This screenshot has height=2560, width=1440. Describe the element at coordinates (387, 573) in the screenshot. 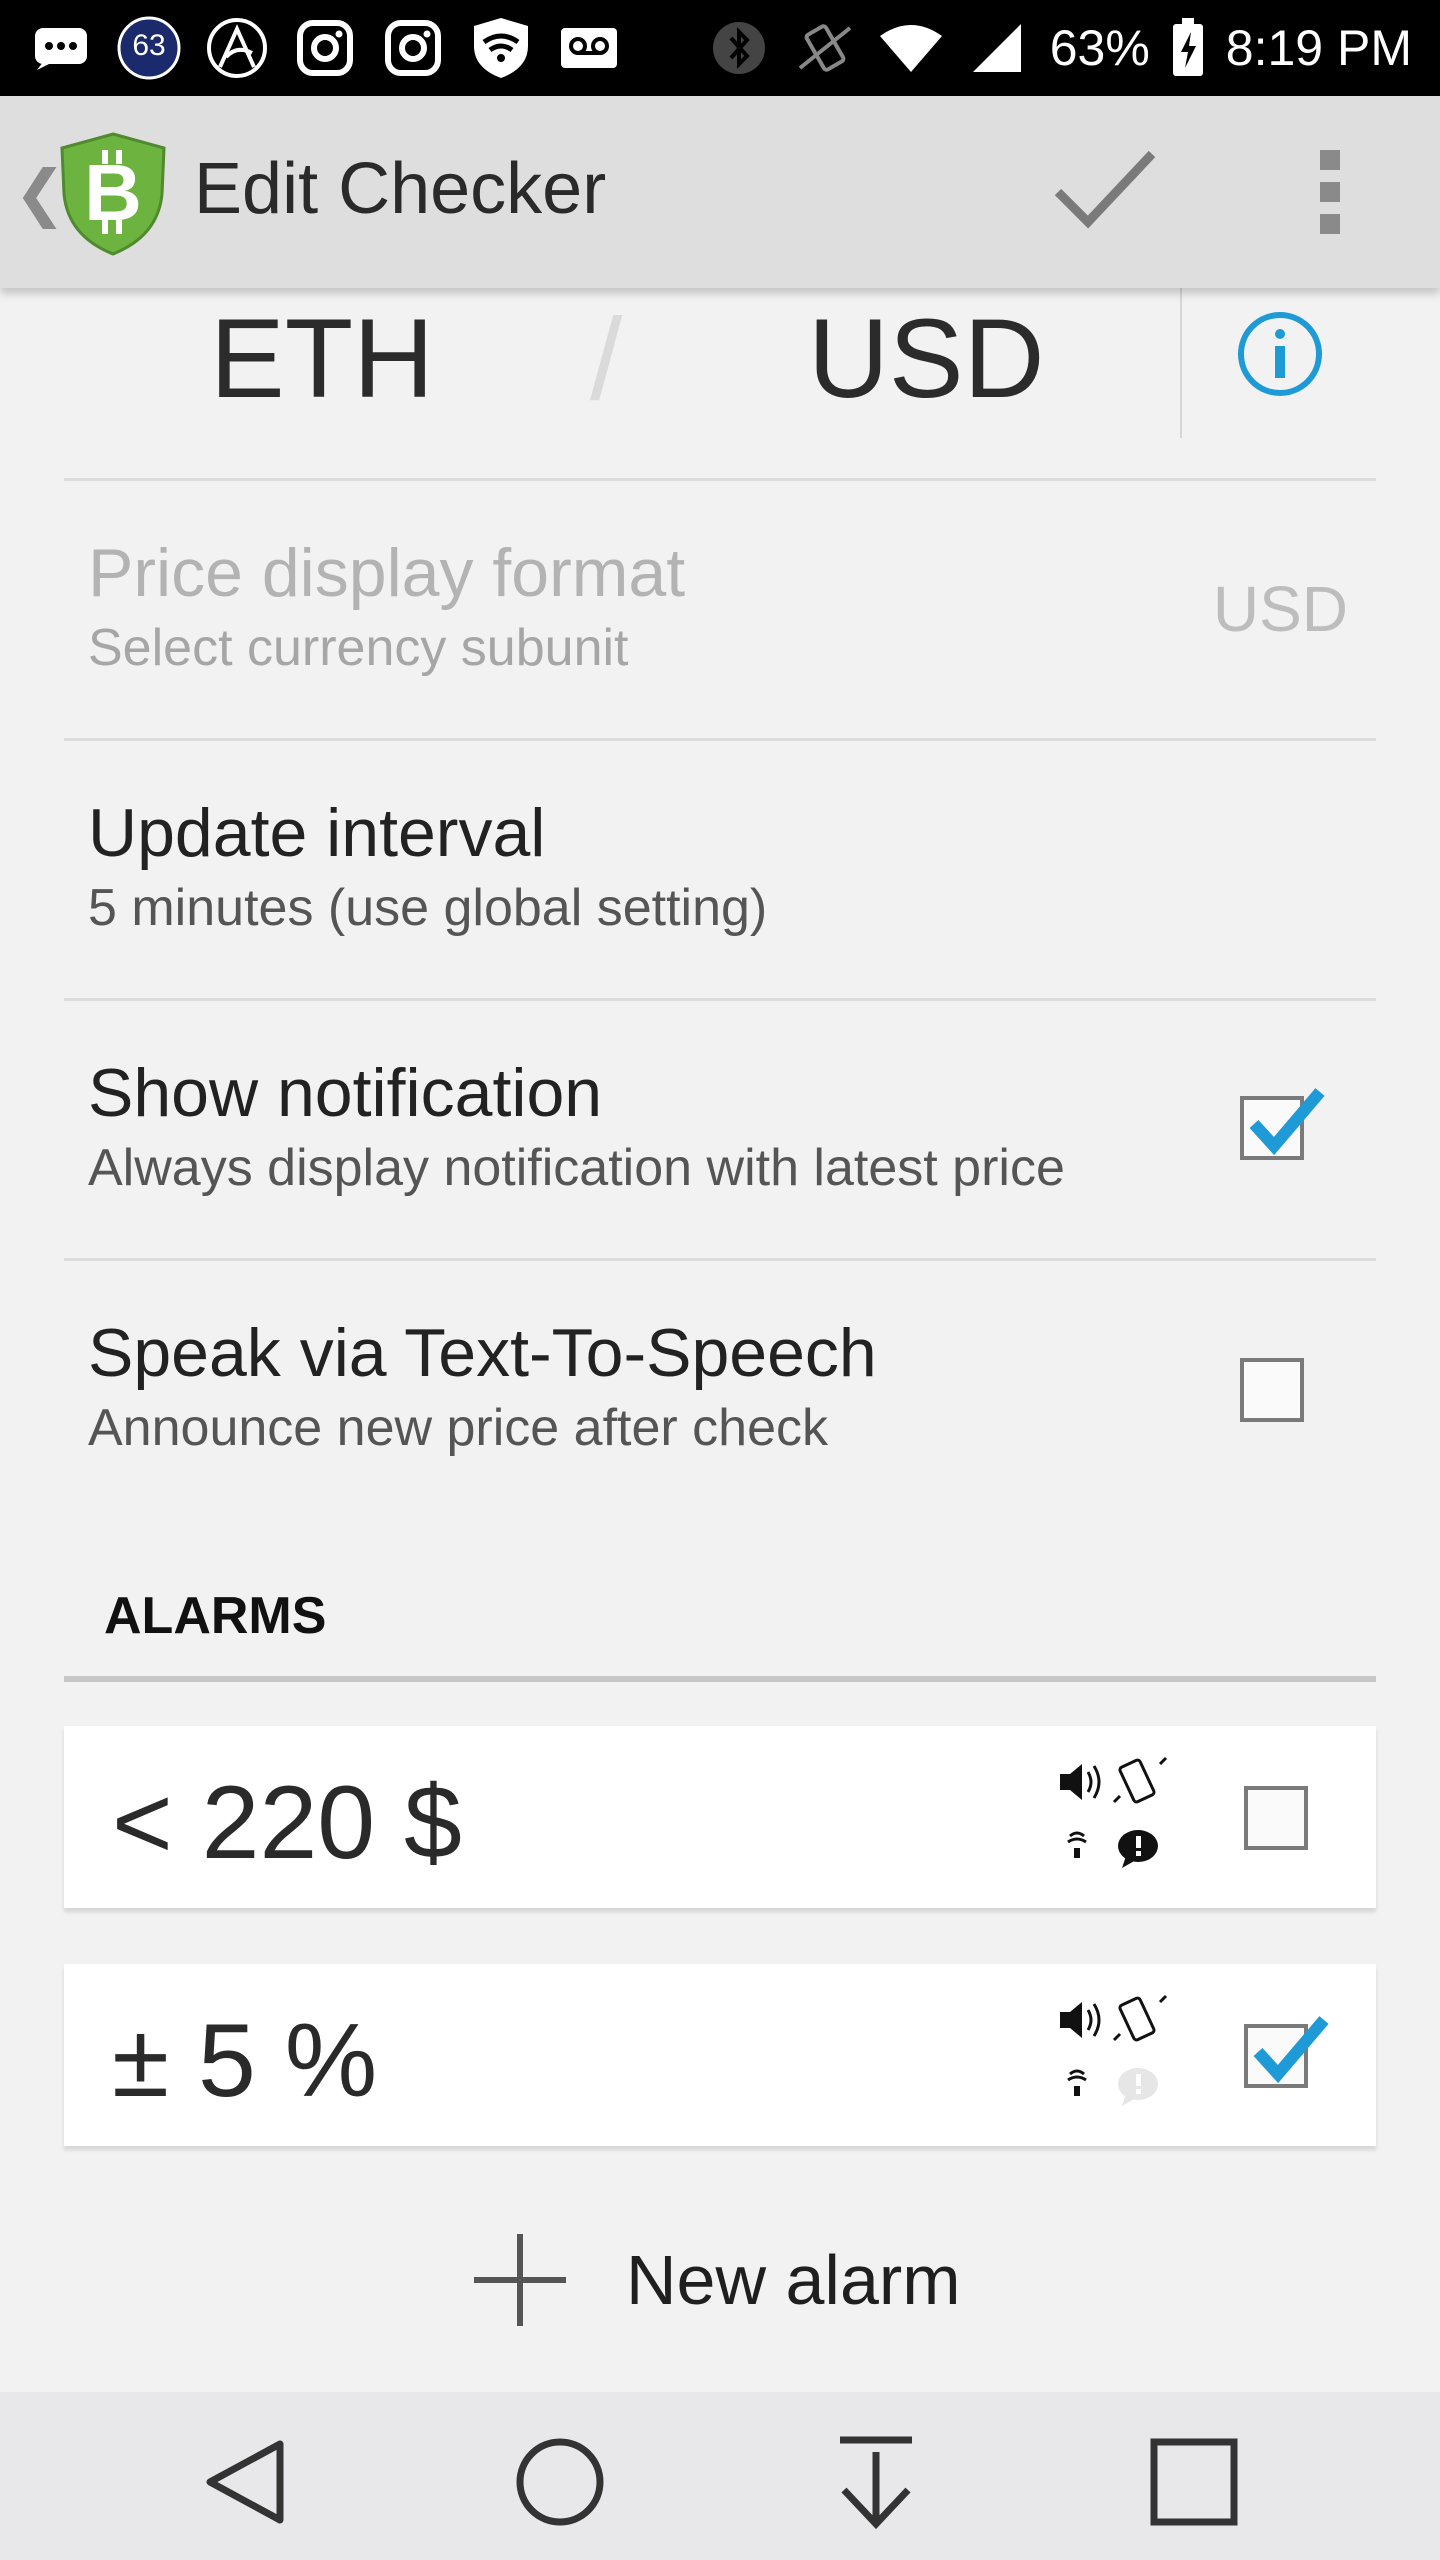

I see `setting-title: Price display format` at that location.